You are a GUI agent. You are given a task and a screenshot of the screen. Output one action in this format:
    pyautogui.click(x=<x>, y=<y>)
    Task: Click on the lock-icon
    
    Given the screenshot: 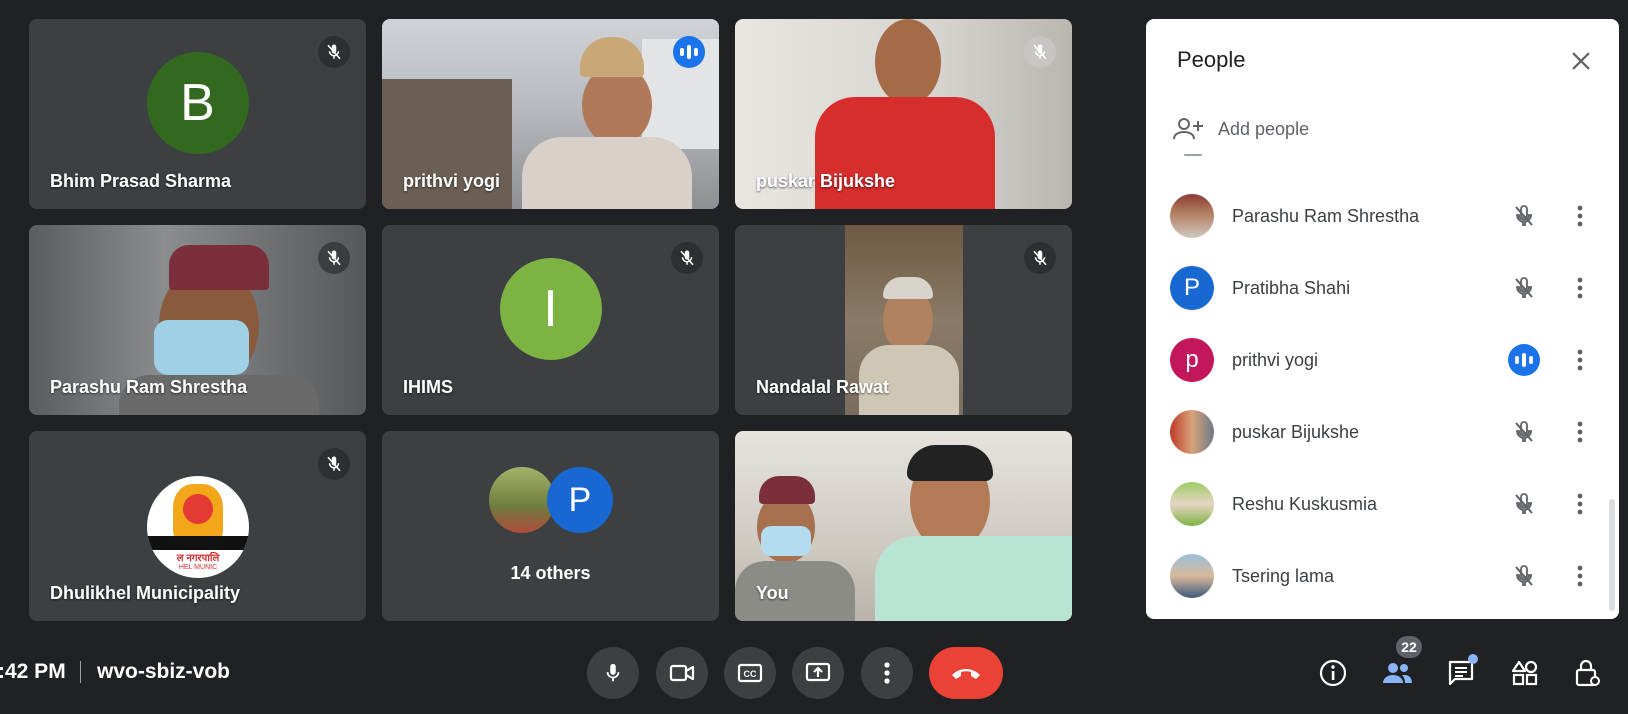 What is the action you would take?
    pyautogui.click(x=1587, y=673)
    